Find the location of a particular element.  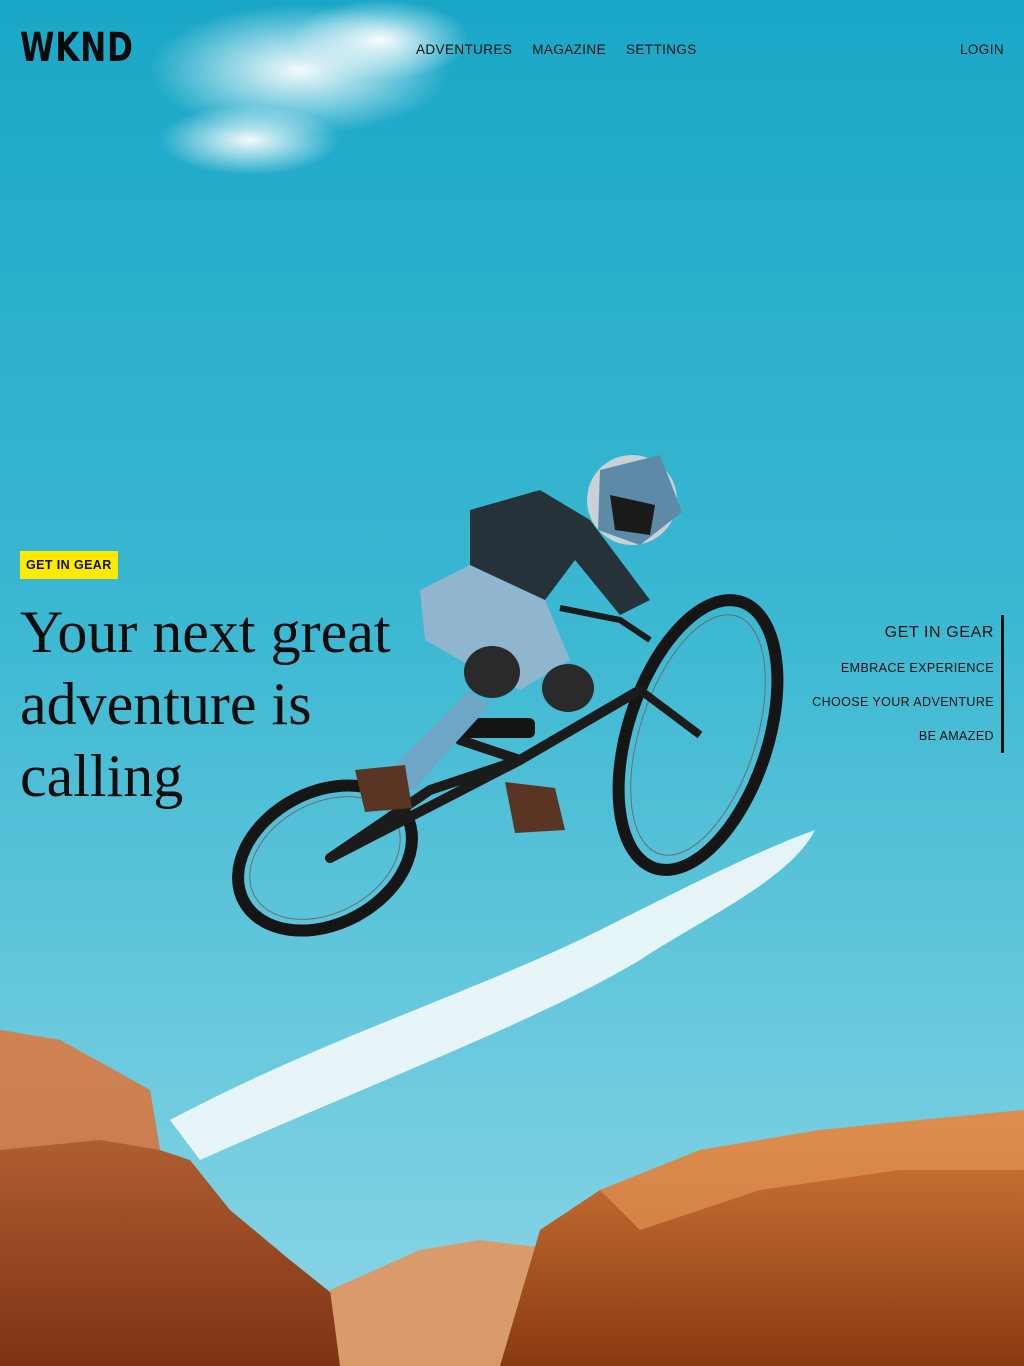

nav-adventures-link: ADVENTURES is located at coordinates (464, 49).